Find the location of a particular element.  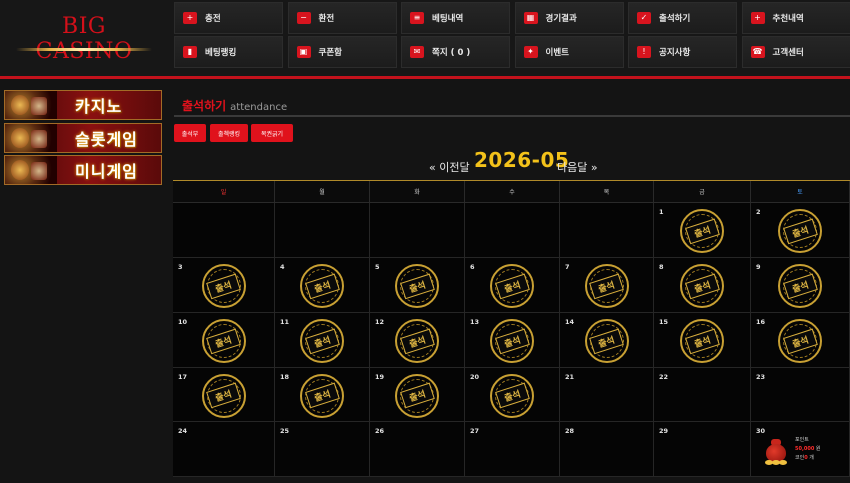

nav-label: 쪽지 ( 0 ) is located at coordinates (451, 53).